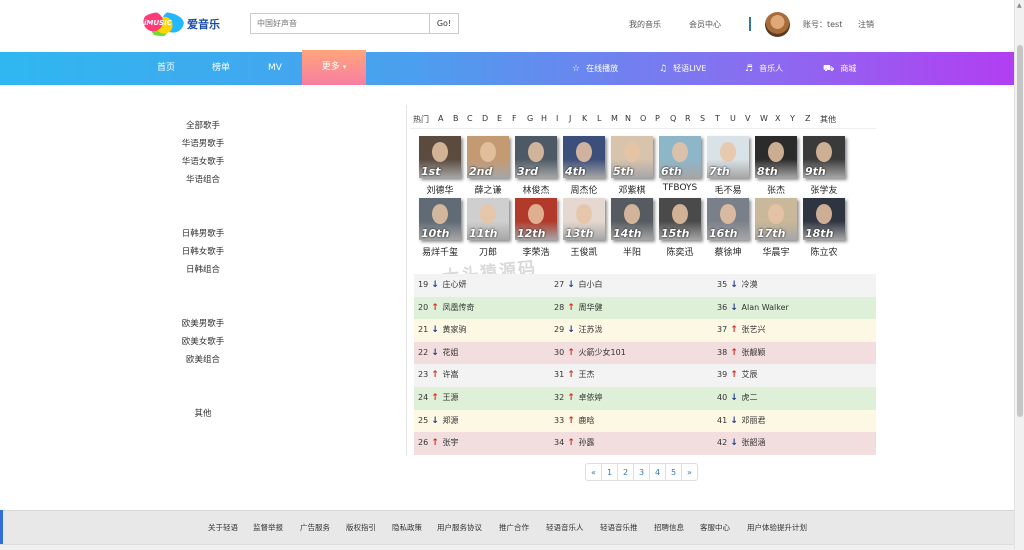 Image resolution: width=1024 pixels, height=550 pixels. What do you see at coordinates (673, 118) in the screenshot?
I see `letter-filter-q: Q` at bounding box center [673, 118].